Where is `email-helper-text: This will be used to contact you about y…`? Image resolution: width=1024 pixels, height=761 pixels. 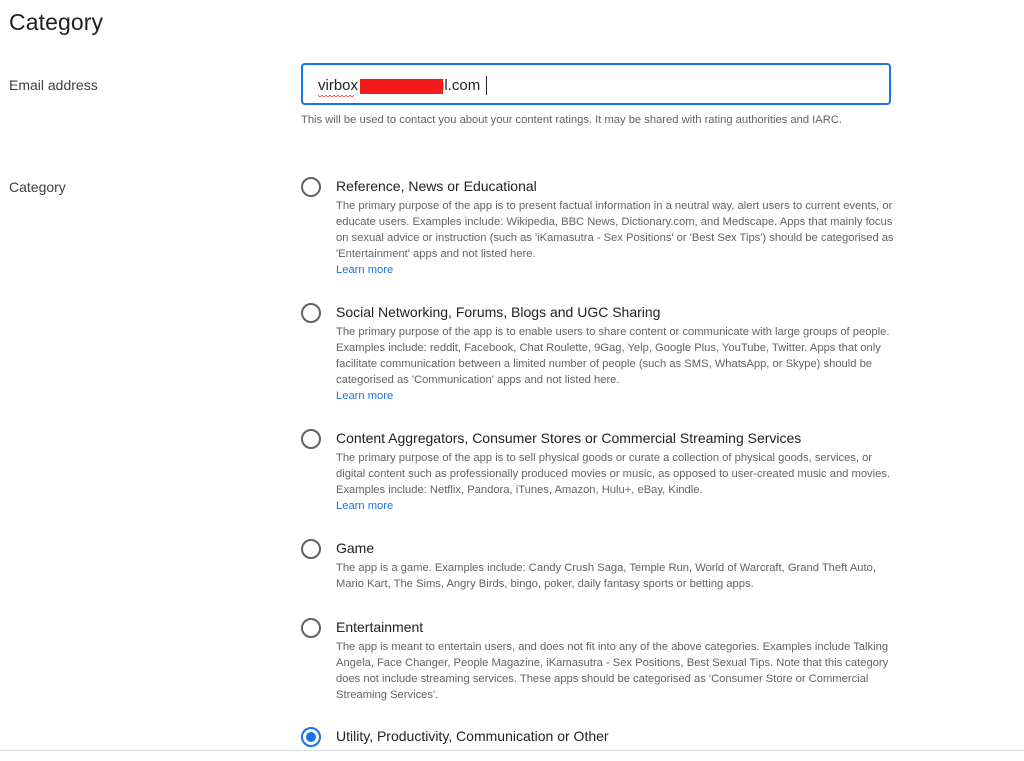
email-helper-text: This will be used to contact you about y… is located at coordinates (572, 120).